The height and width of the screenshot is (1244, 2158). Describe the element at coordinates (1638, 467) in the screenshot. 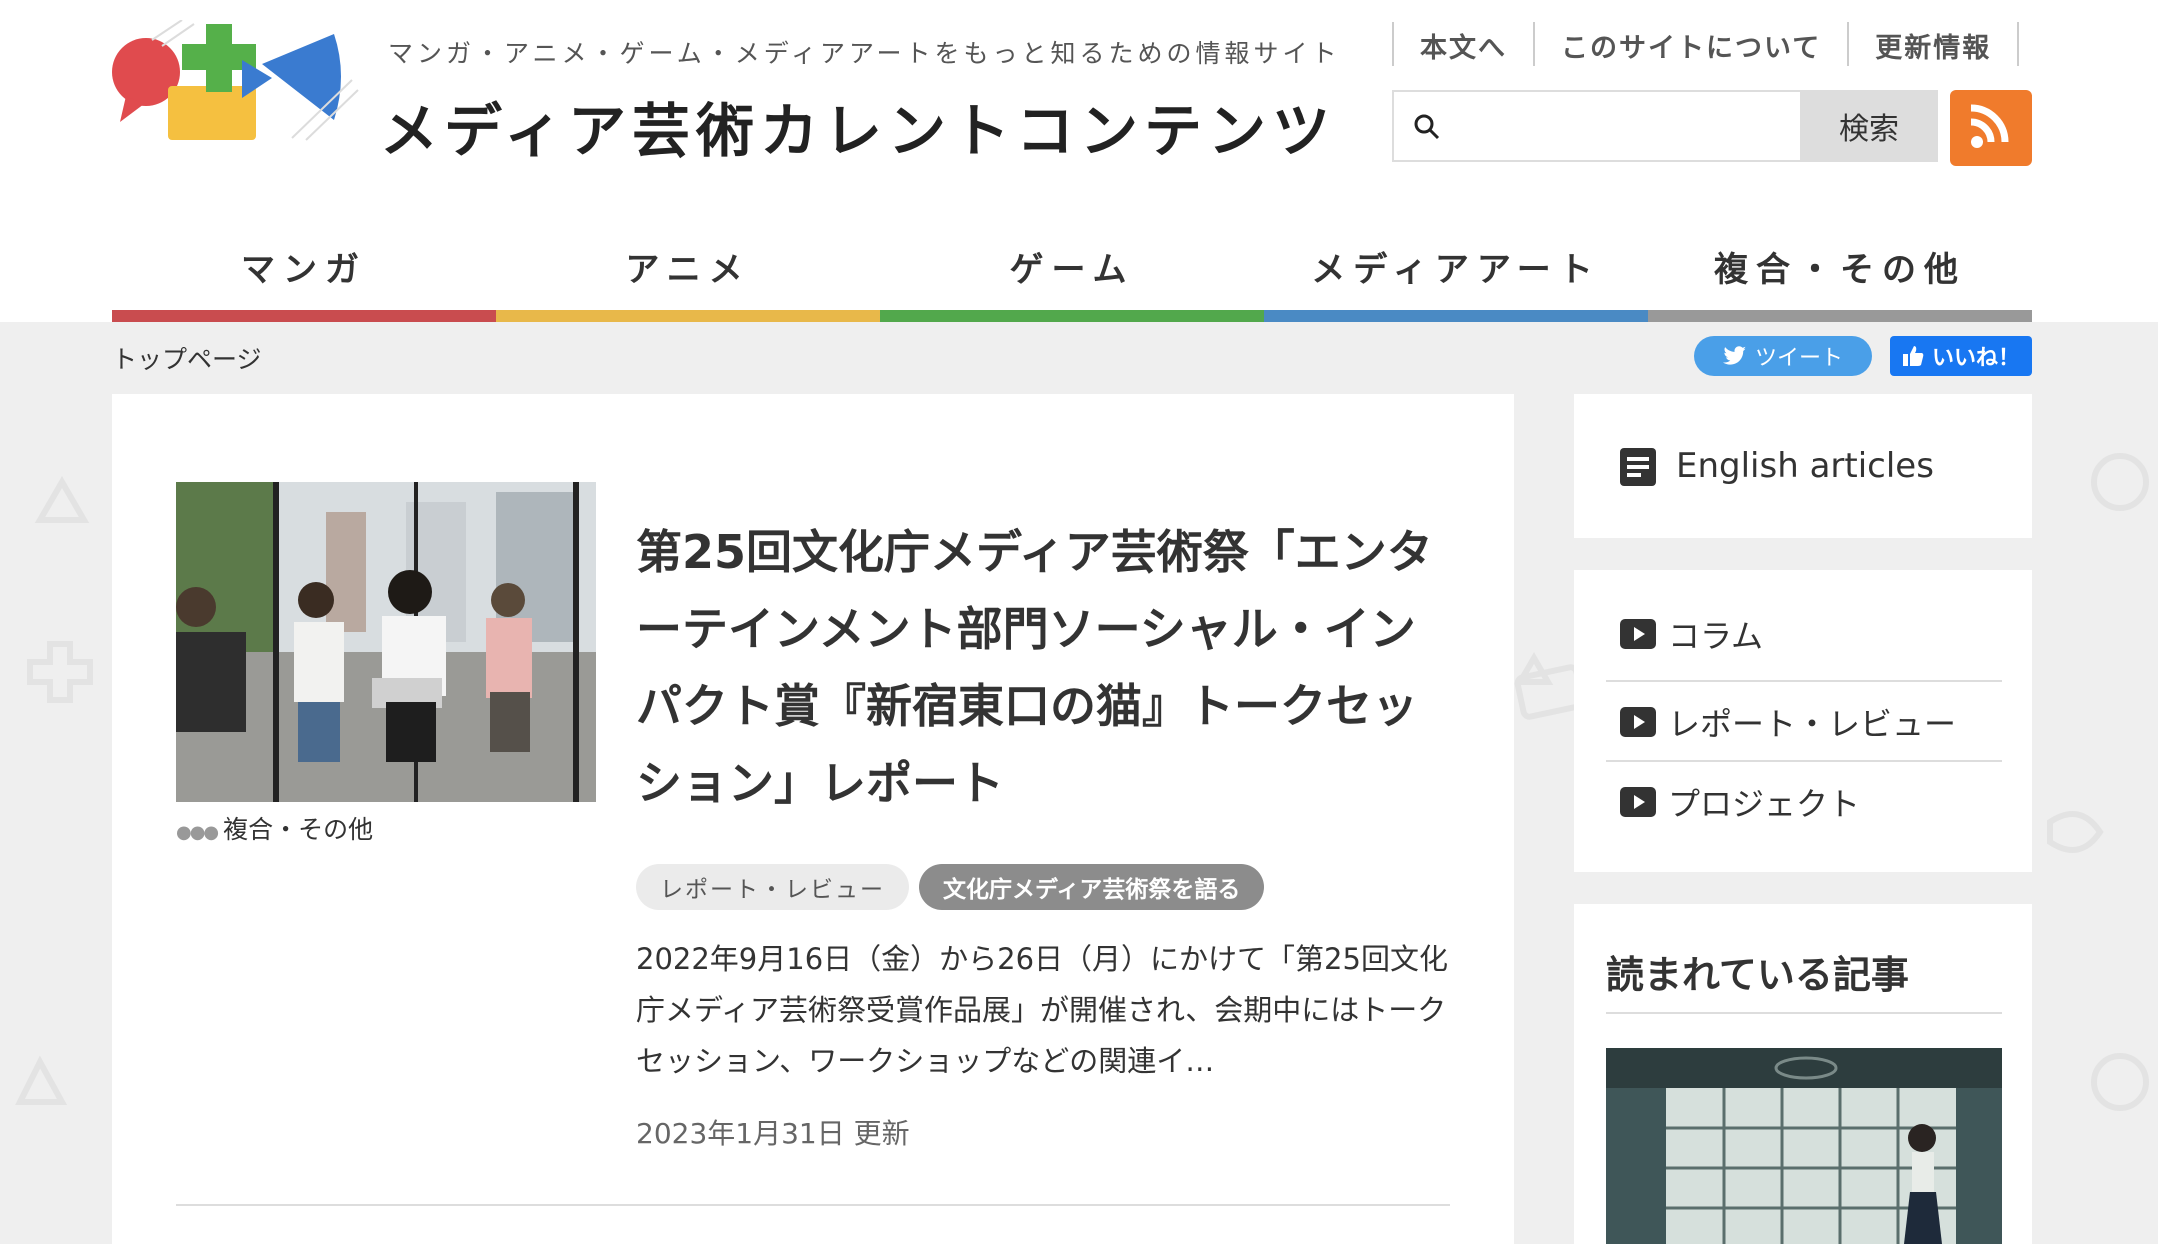

I see `document-icon` at that location.